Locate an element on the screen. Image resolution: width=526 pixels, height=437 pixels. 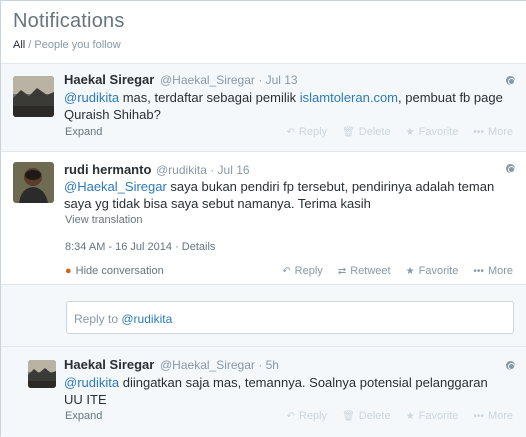
hide-conversation-label: Hide conversation is located at coordinates (119, 271).